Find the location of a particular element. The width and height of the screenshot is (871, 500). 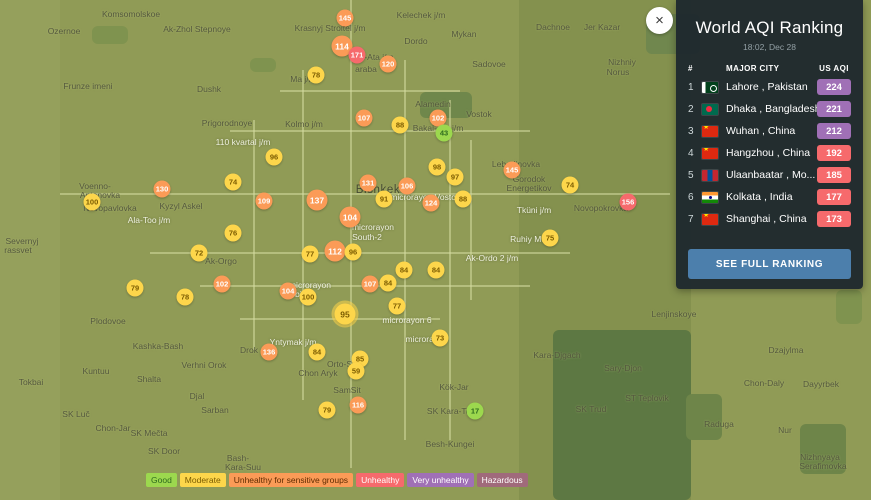

aqi-marker: 17 is located at coordinates (475, 411).